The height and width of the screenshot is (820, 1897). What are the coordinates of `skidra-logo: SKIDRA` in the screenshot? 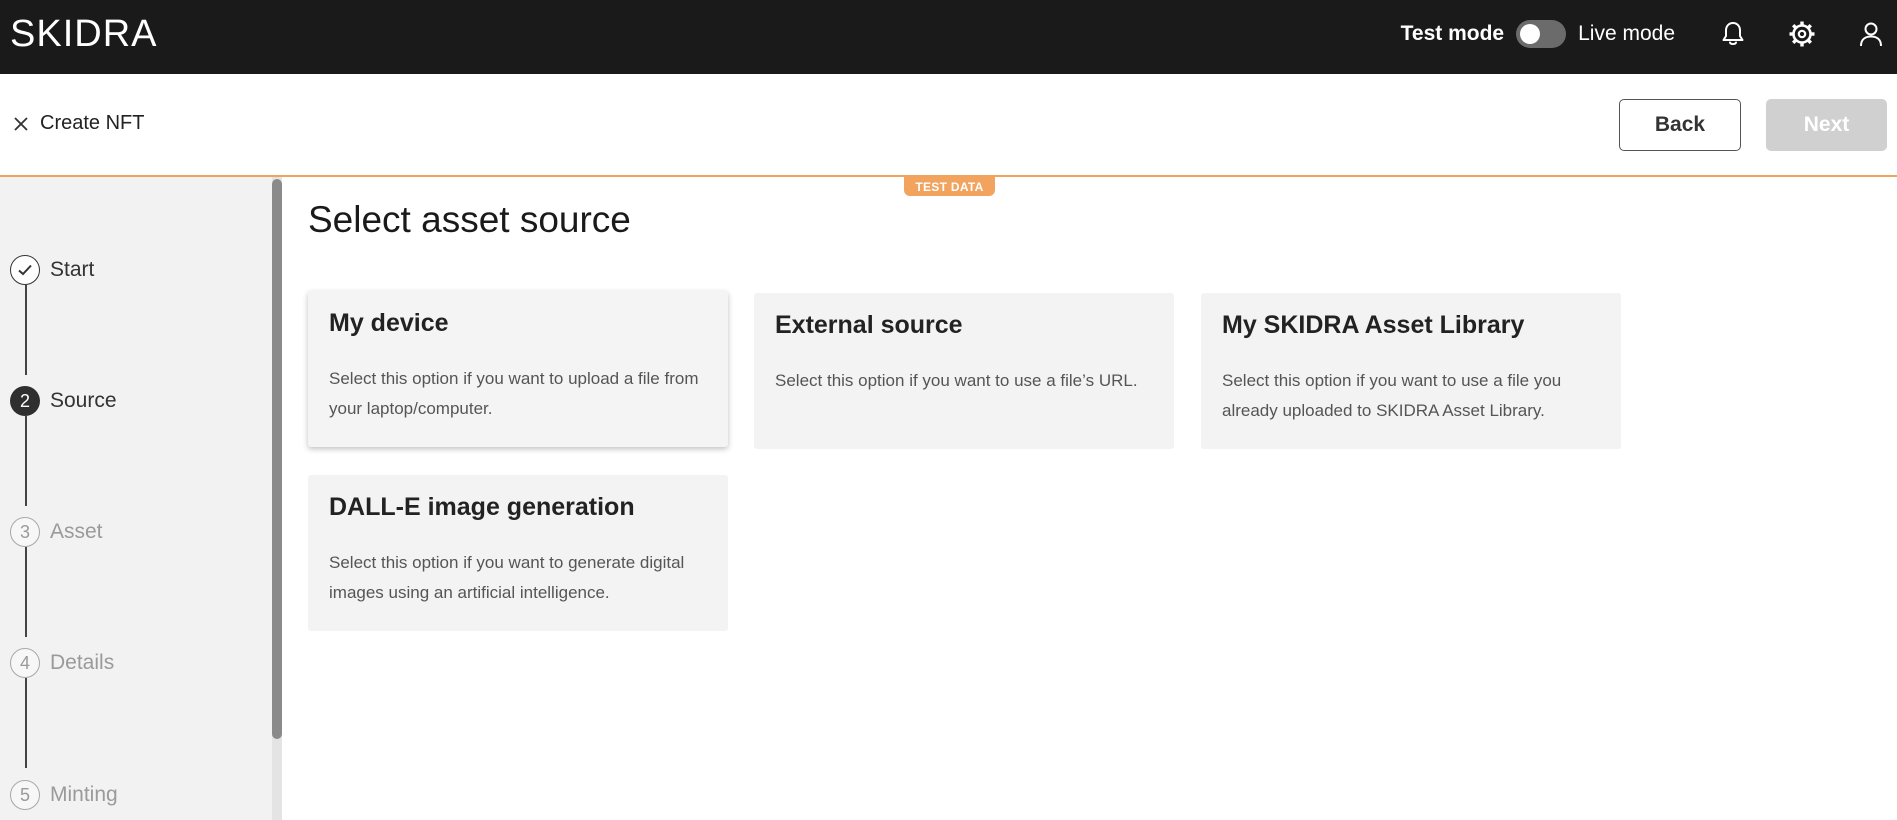 It's located at (105, 32).